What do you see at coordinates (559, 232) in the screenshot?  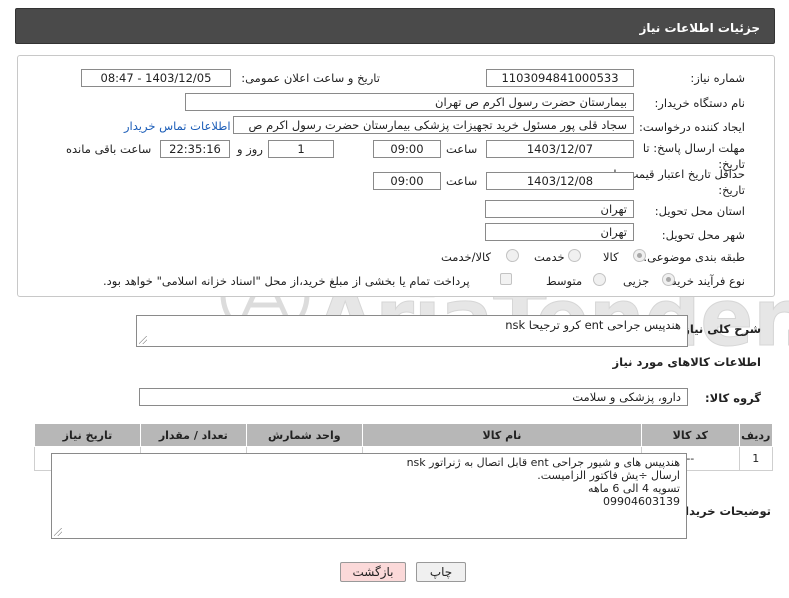 I see `city-field: تهران` at bounding box center [559, 232].